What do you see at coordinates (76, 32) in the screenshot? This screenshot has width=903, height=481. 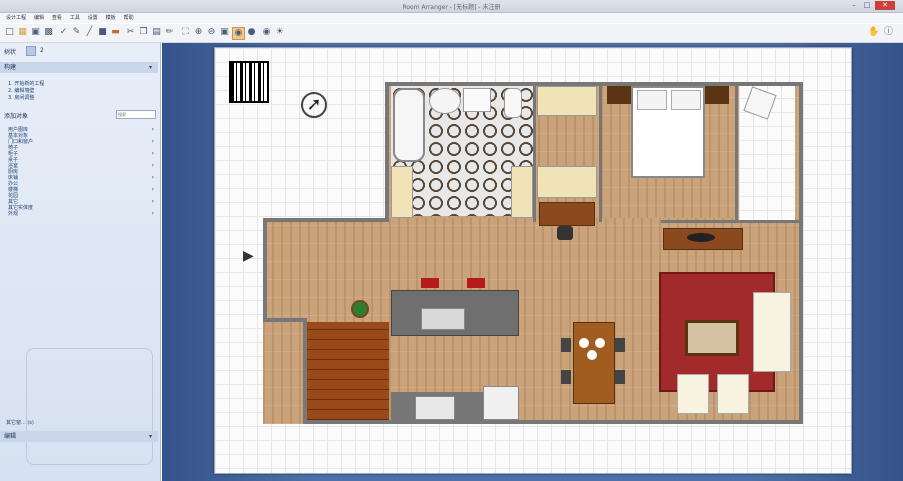 I see `pencil-icon: ✎` at bounding box center [76, 32].